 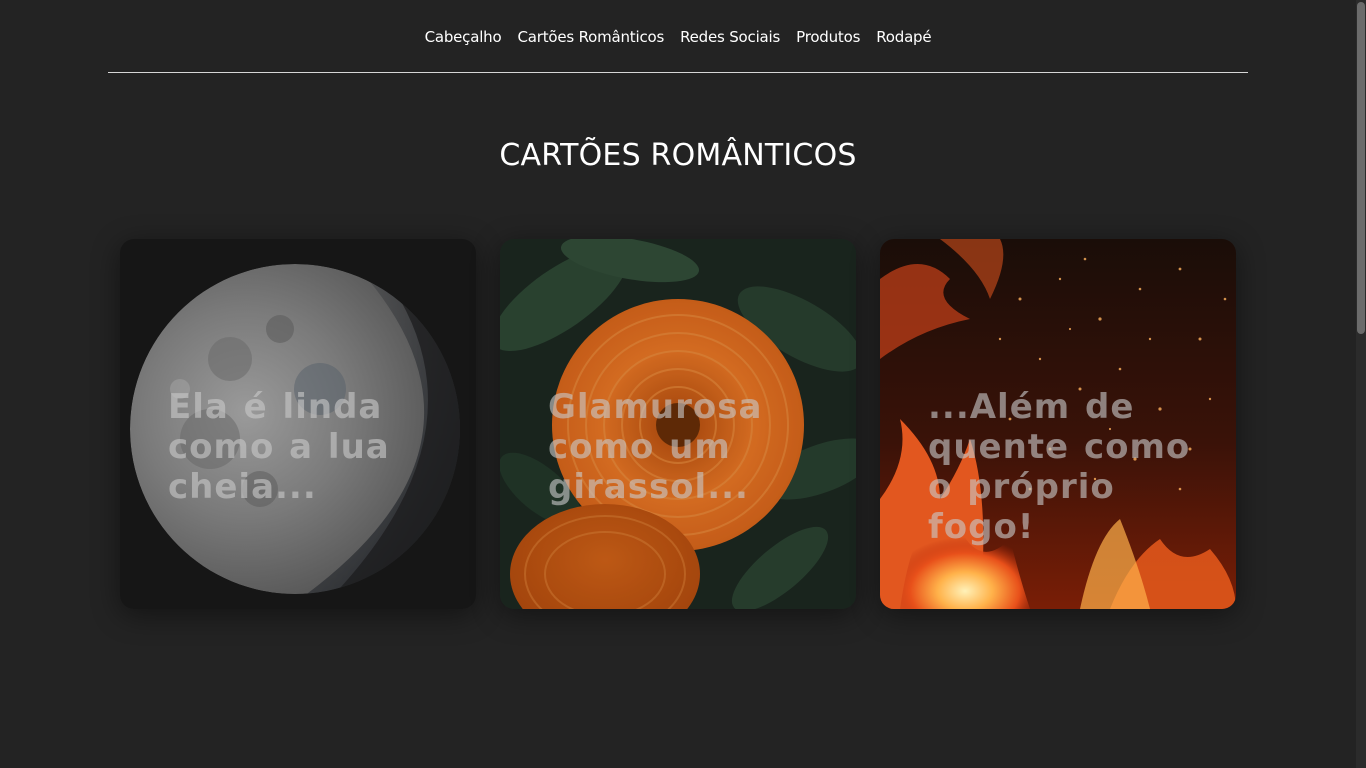 What do you see at coordinates (678, 155) in the screenshot?
I see `section-title: CARTÕES ROMÂNTICOS` at bounding box center [678, 155].